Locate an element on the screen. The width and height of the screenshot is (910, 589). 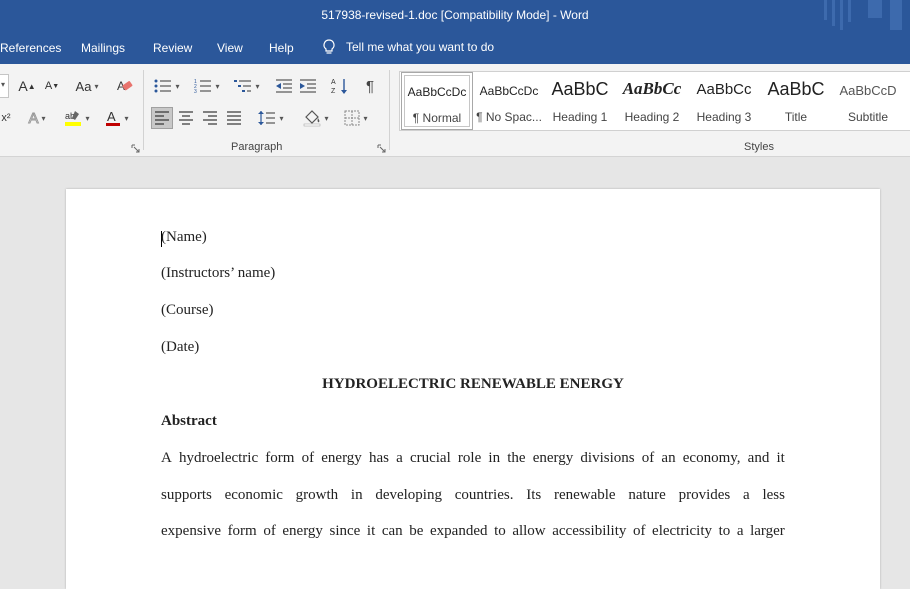
doc-date-line: (Date) is located at coordinates (180, 347).